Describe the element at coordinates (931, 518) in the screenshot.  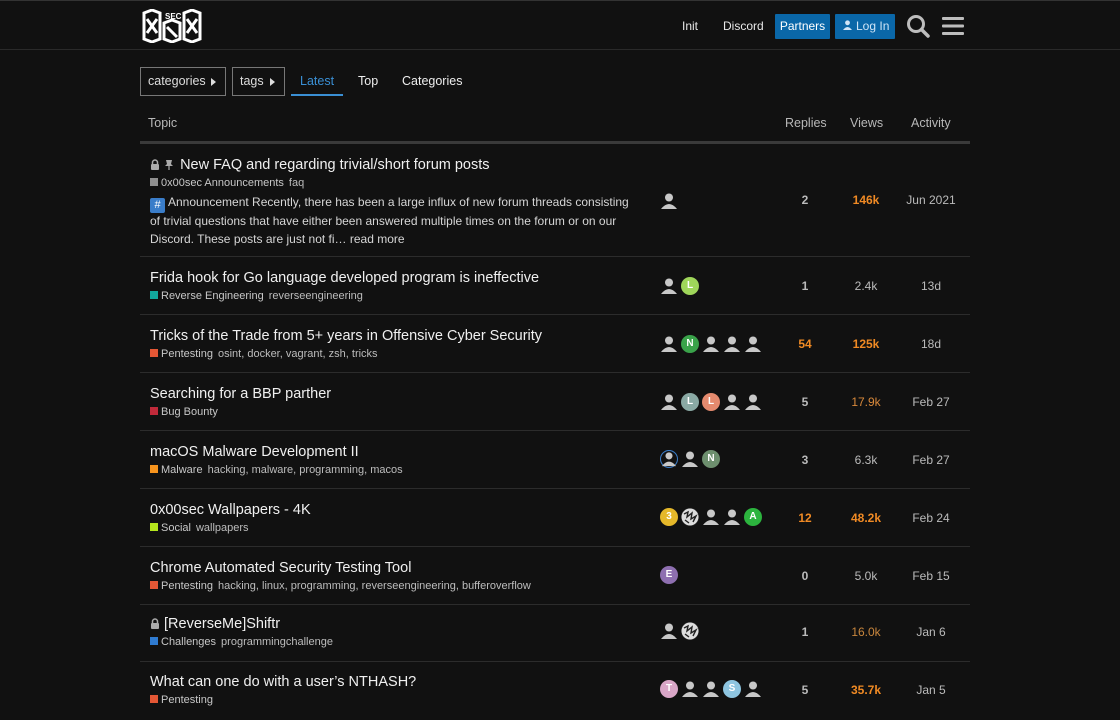
I see `activity-date: Feb 24` at that location.